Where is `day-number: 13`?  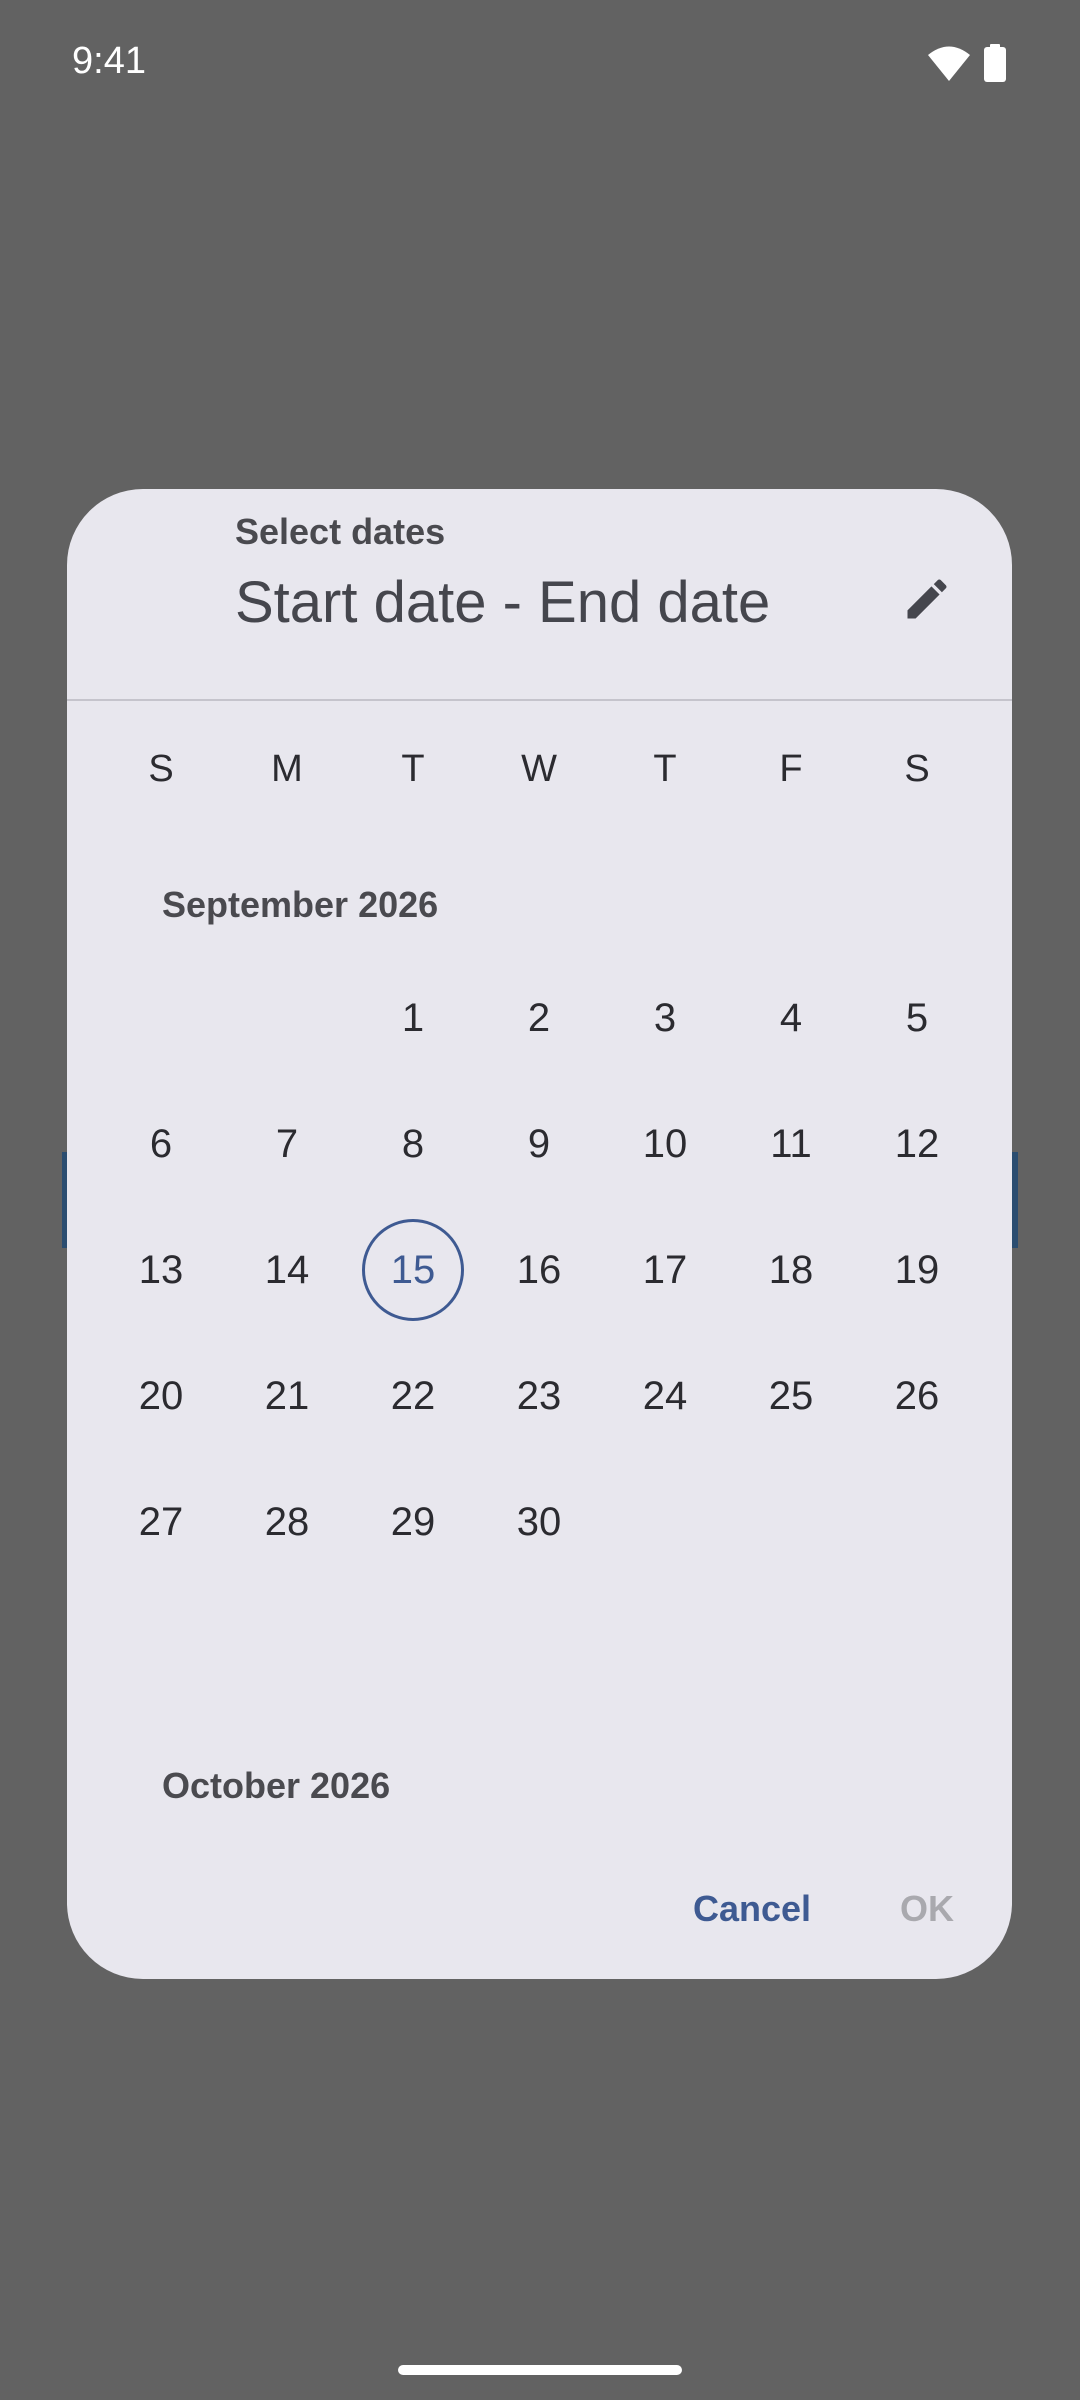 day-number: 13 is located at coordinates (161, 1269).